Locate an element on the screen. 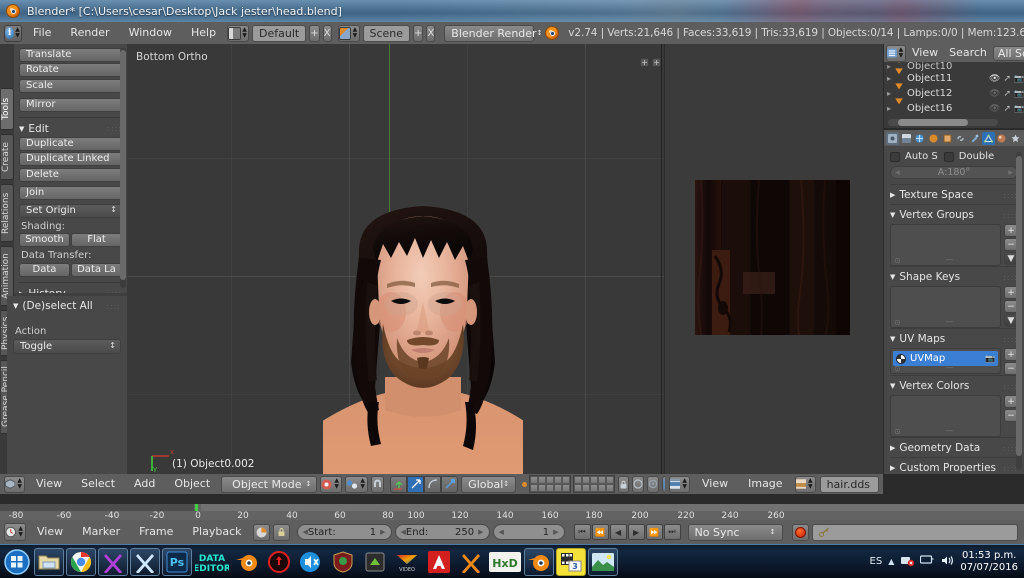  uv-map-item-uvmap: UVMap 📷 is located at coordinates (945, 358).